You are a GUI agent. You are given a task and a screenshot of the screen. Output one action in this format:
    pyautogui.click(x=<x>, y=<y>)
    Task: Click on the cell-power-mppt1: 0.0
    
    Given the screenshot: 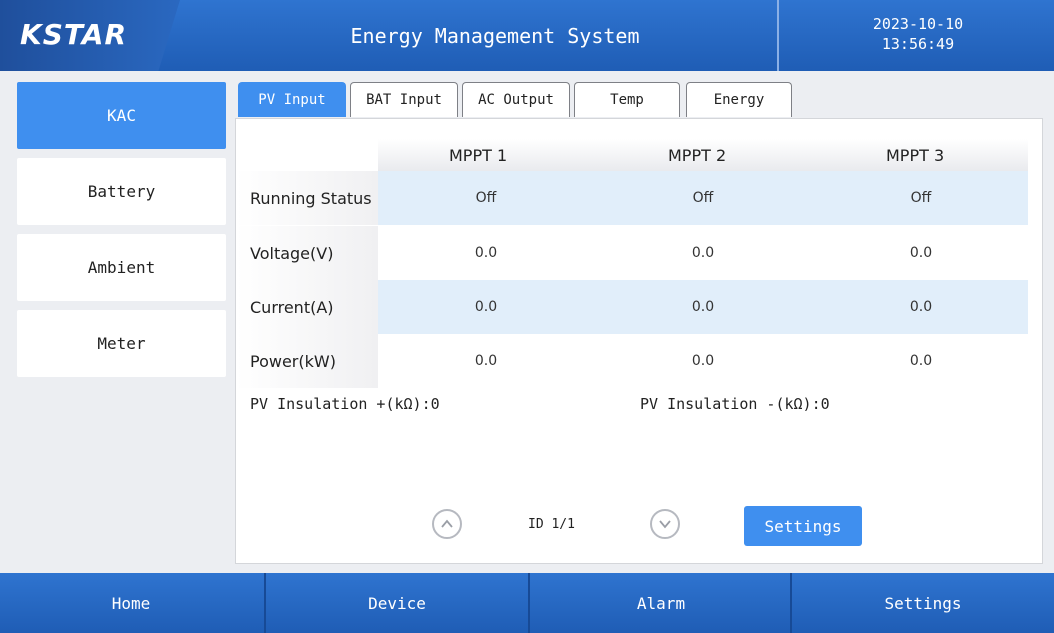 What is the action you would take?
    pyautogui.click(x=486, y=361)
    